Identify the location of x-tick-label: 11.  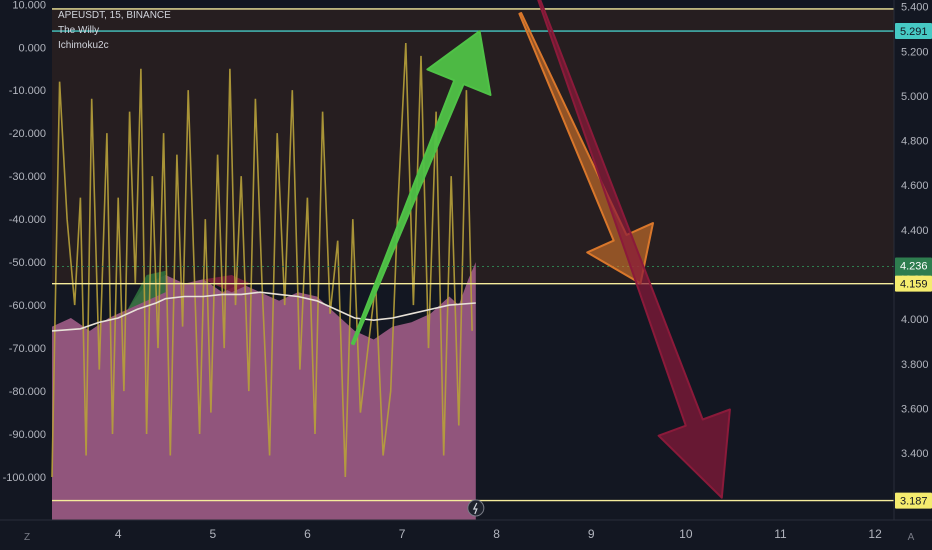
(780, 534).